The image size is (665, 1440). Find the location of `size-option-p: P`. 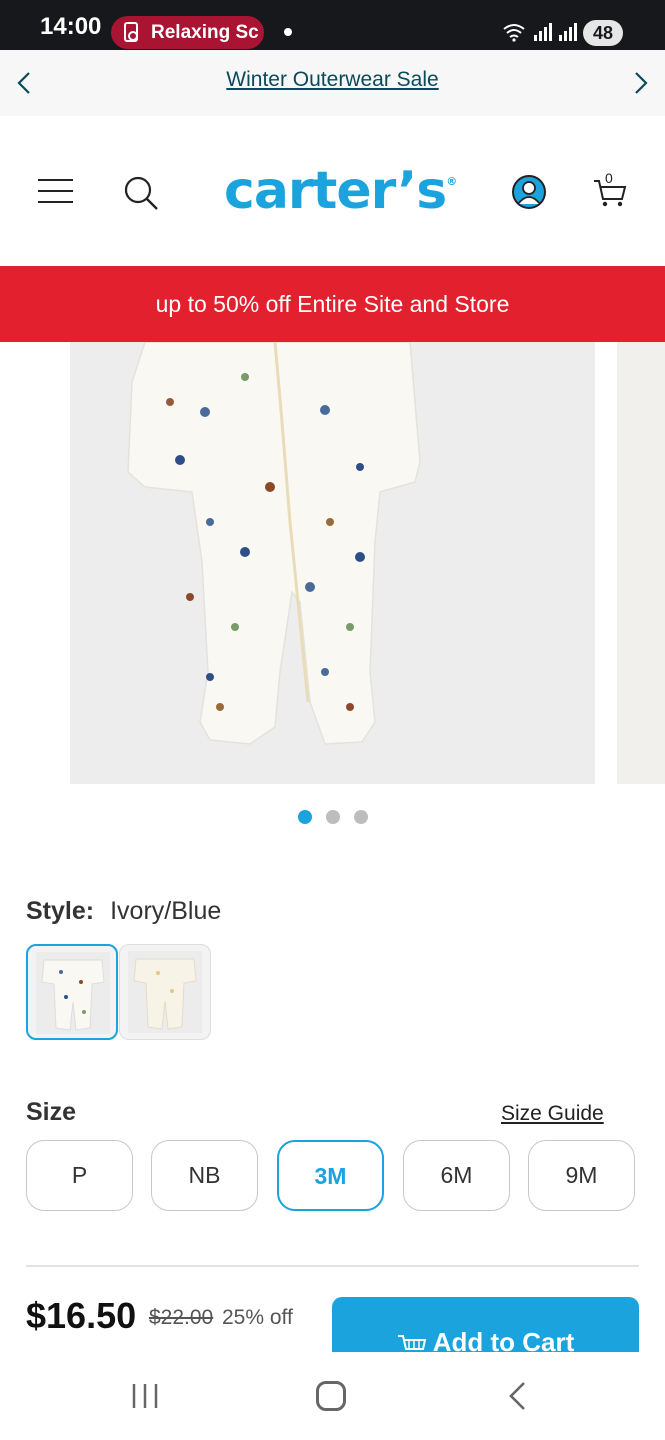

size-option-p: P is located at coordinates (79, 1175).